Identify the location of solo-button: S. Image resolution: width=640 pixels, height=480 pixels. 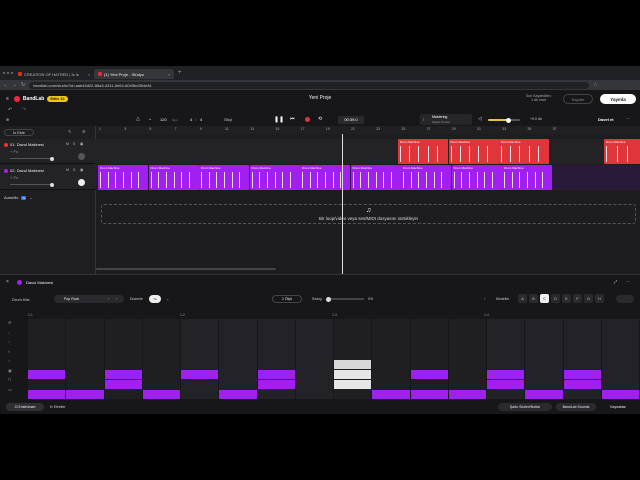
(74, 170).